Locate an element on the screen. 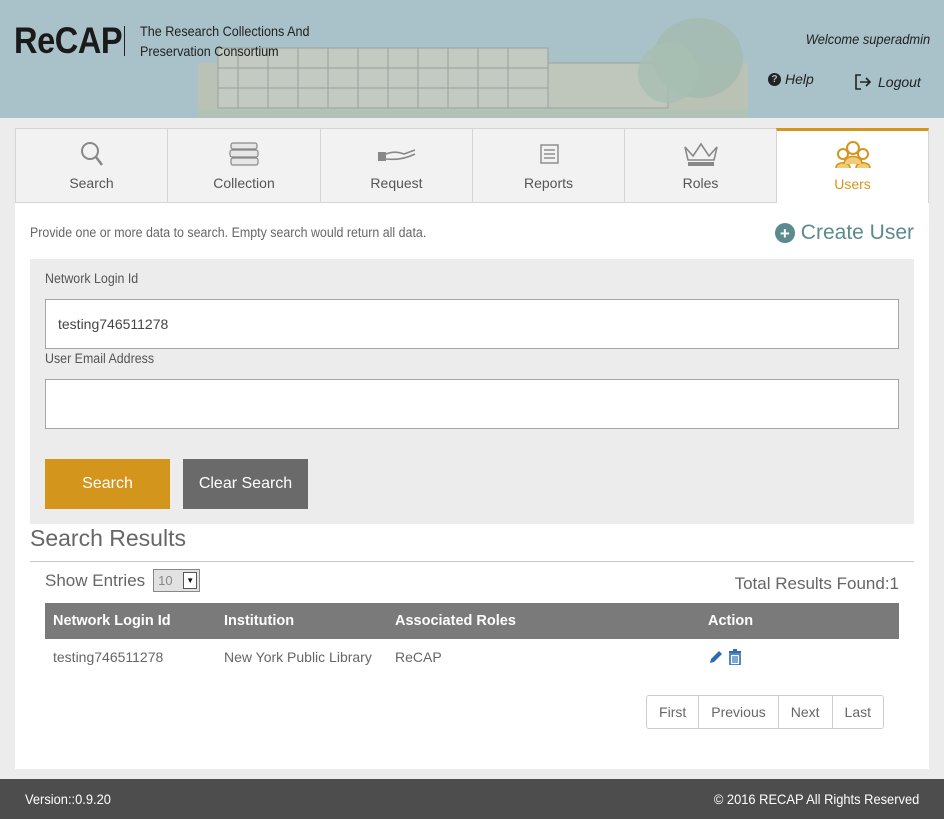 This screenshot has height=819, width=944. entries-select: 10 ▼ is located at coordinates (177, 580).